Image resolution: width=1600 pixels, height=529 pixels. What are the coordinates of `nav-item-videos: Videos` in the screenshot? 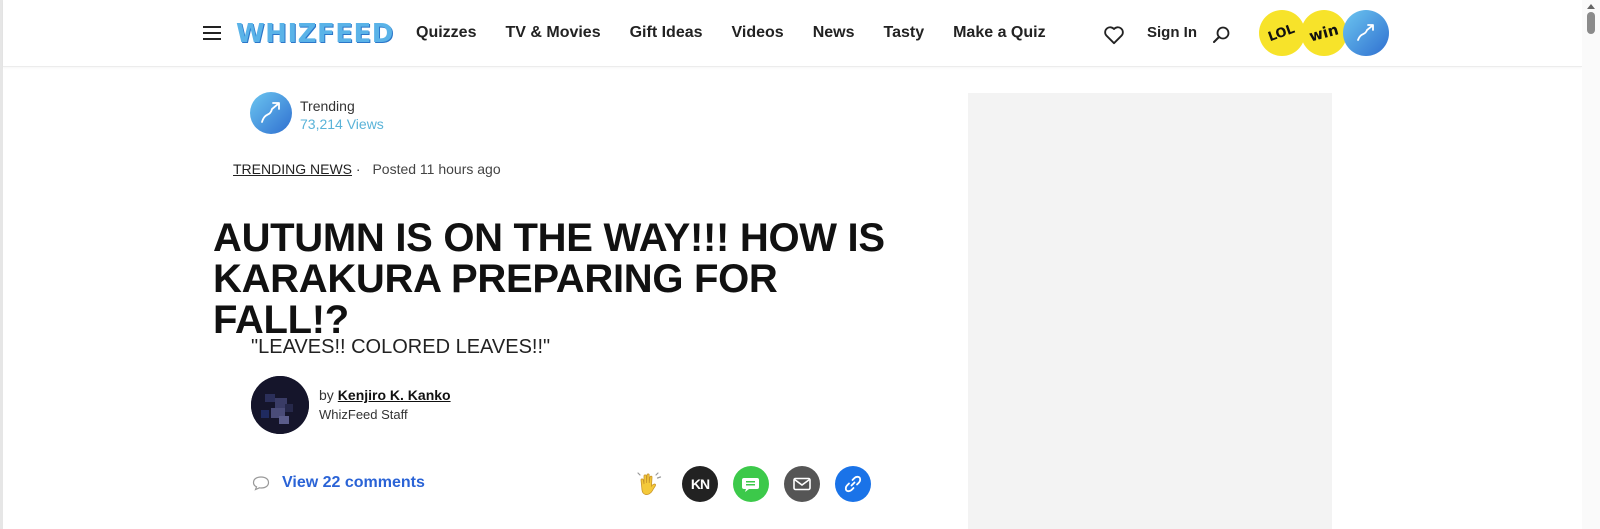 It's located at (758, 33).